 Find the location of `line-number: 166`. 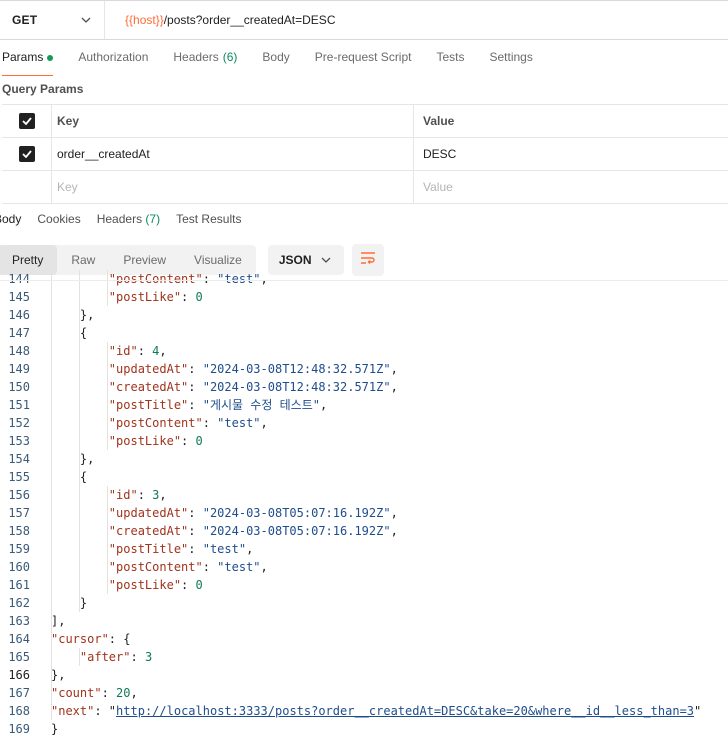

line-number: 166 is located at coordinates (19, 675).